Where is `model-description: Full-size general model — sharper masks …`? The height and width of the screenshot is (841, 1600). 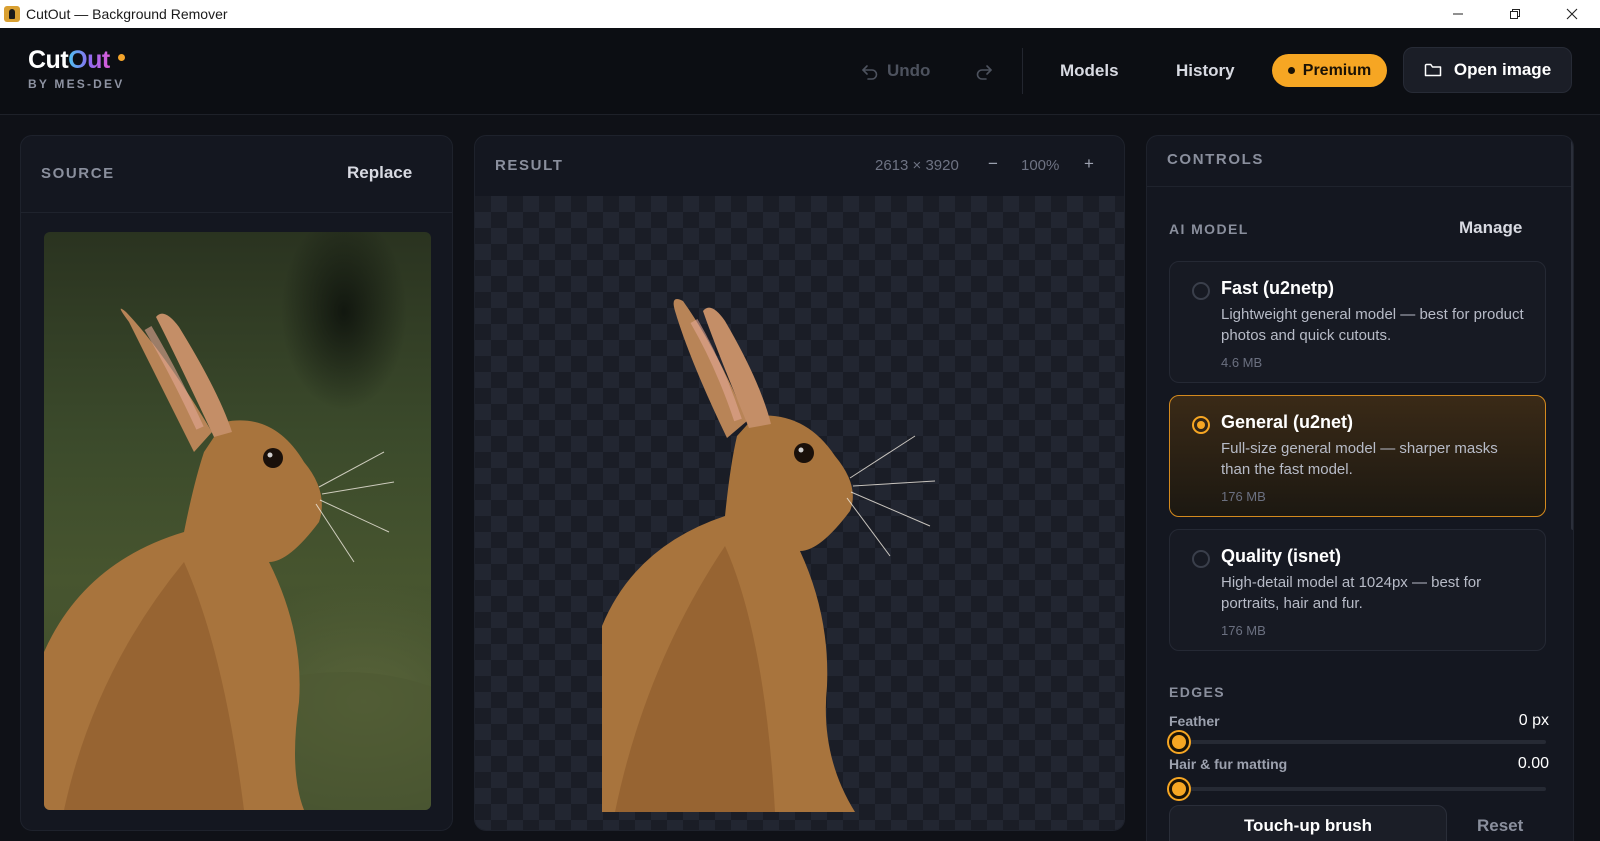 model-description: Full-size general model — sharper masks … is located at coordinates (1359, 459).